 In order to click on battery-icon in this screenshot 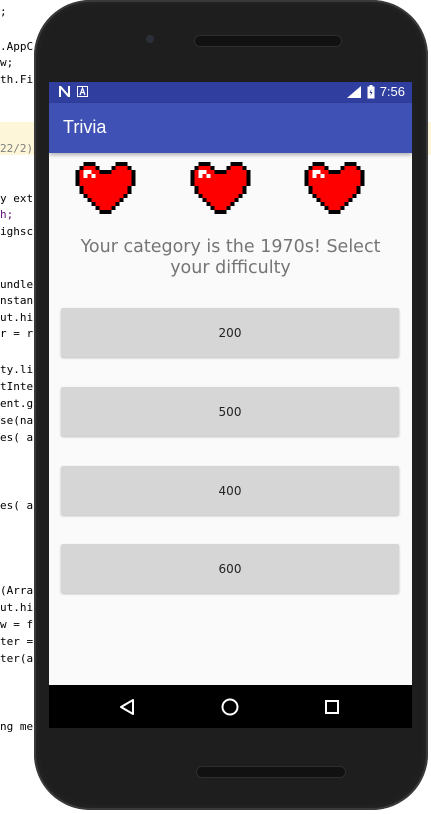, I will do `click(371, 91)`.